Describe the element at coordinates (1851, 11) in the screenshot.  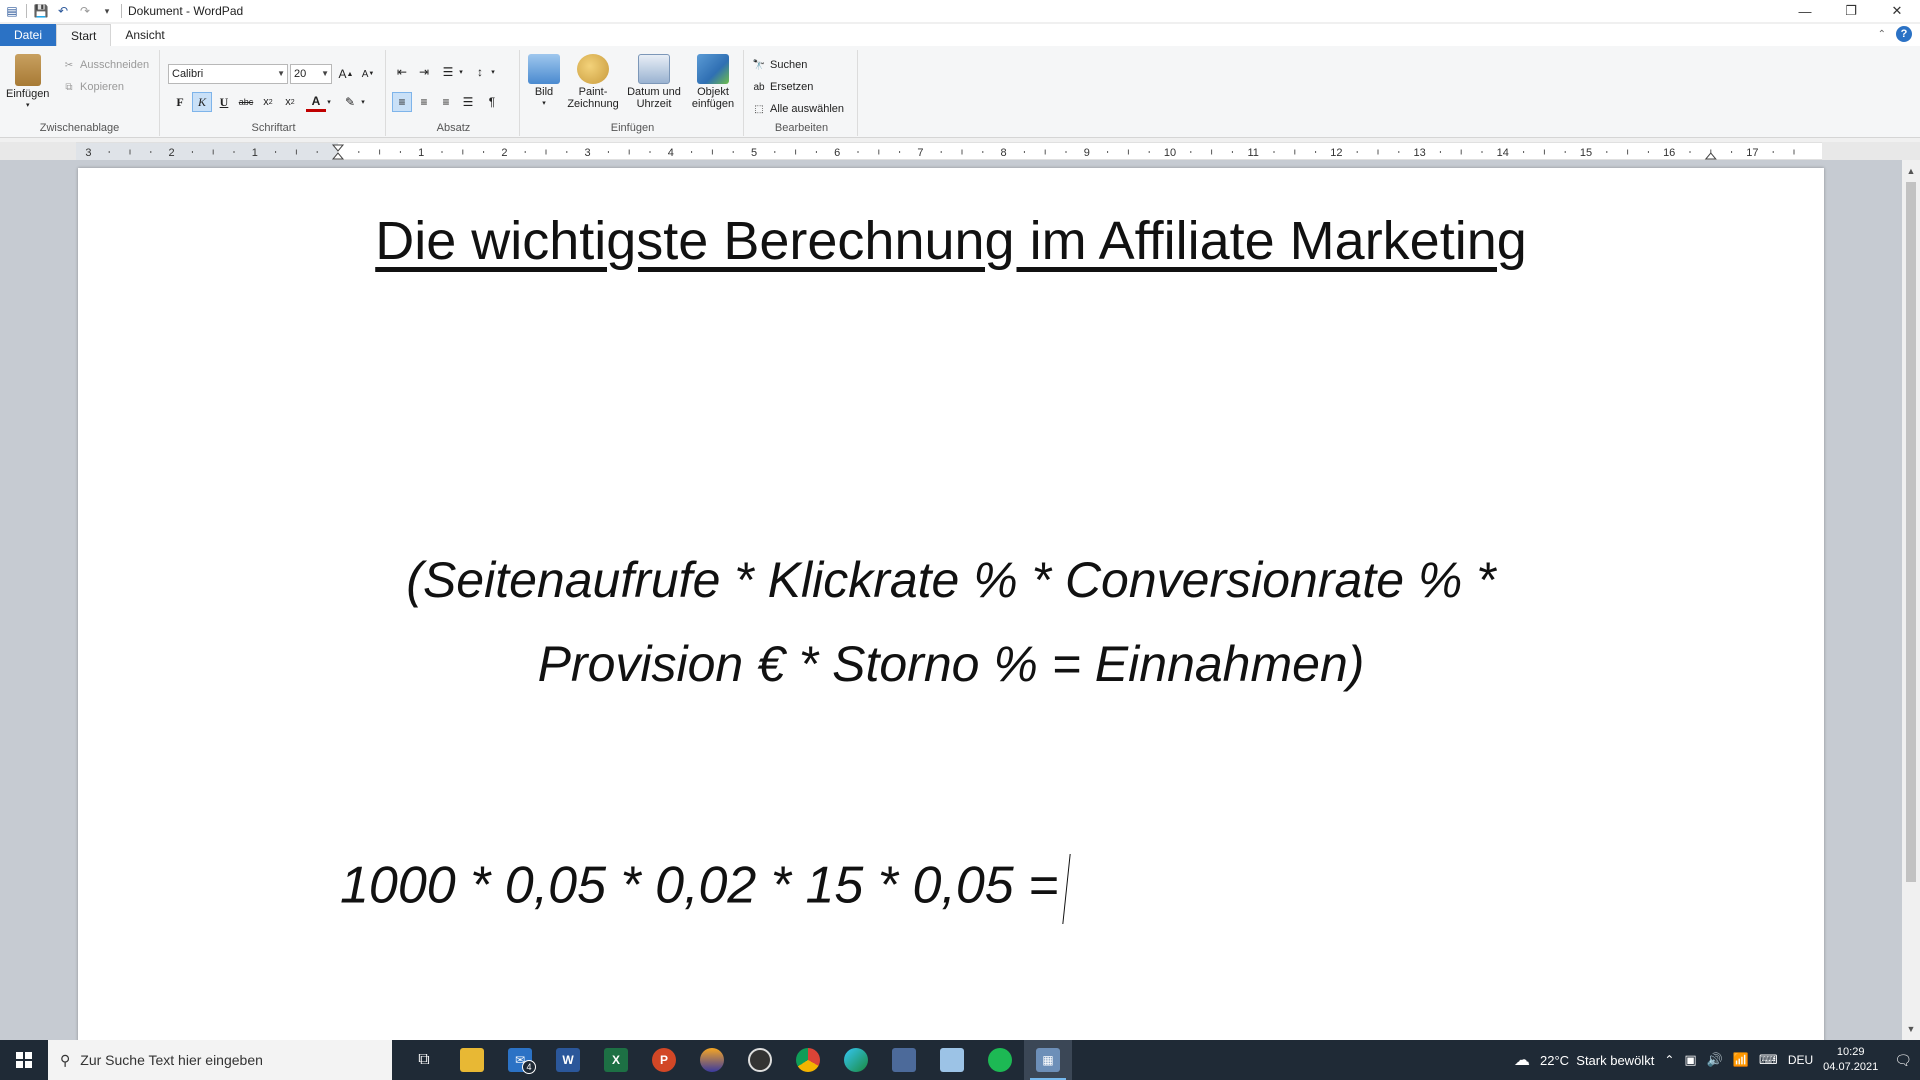
I see `restore-icon: ❐` at that location.